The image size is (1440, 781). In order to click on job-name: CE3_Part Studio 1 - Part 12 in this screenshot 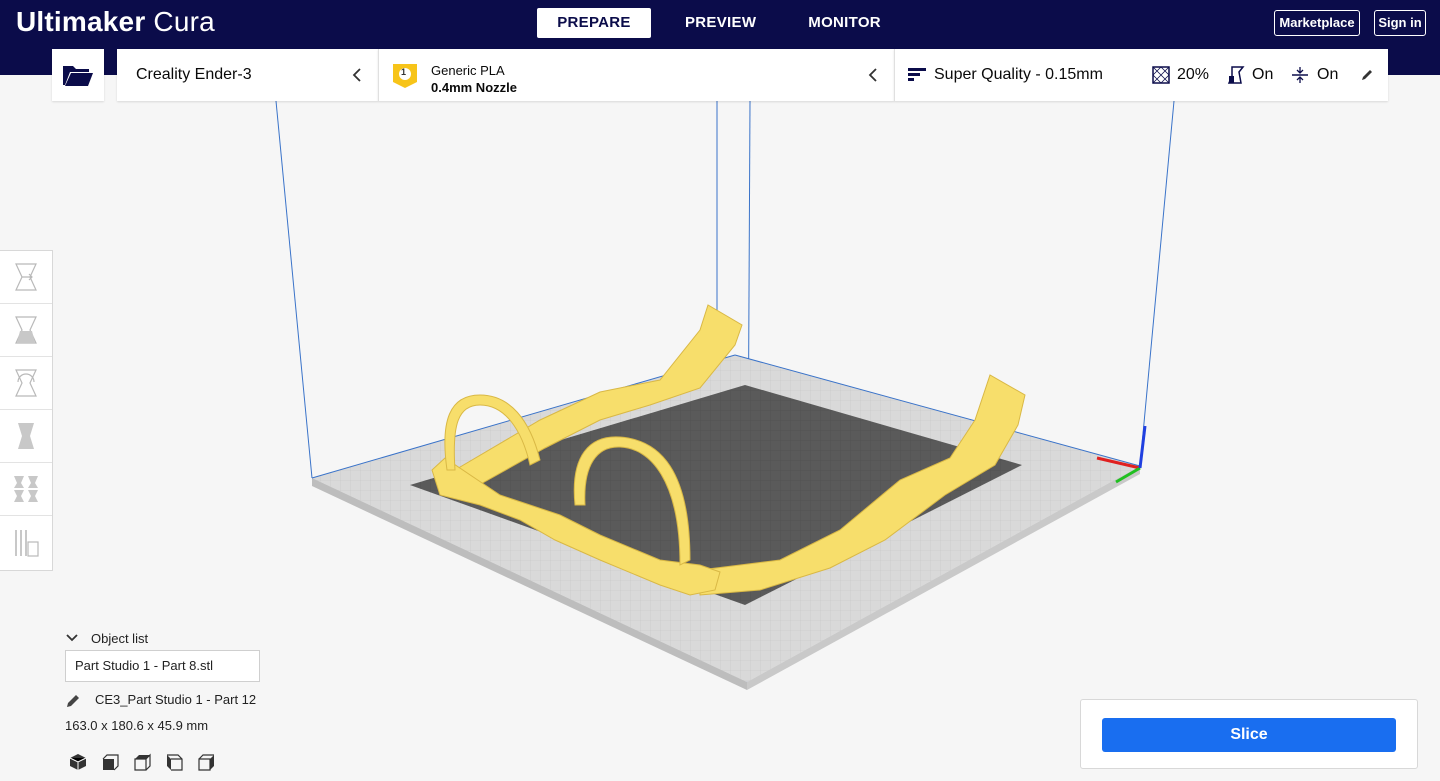, I will do `click(175, 699)`.